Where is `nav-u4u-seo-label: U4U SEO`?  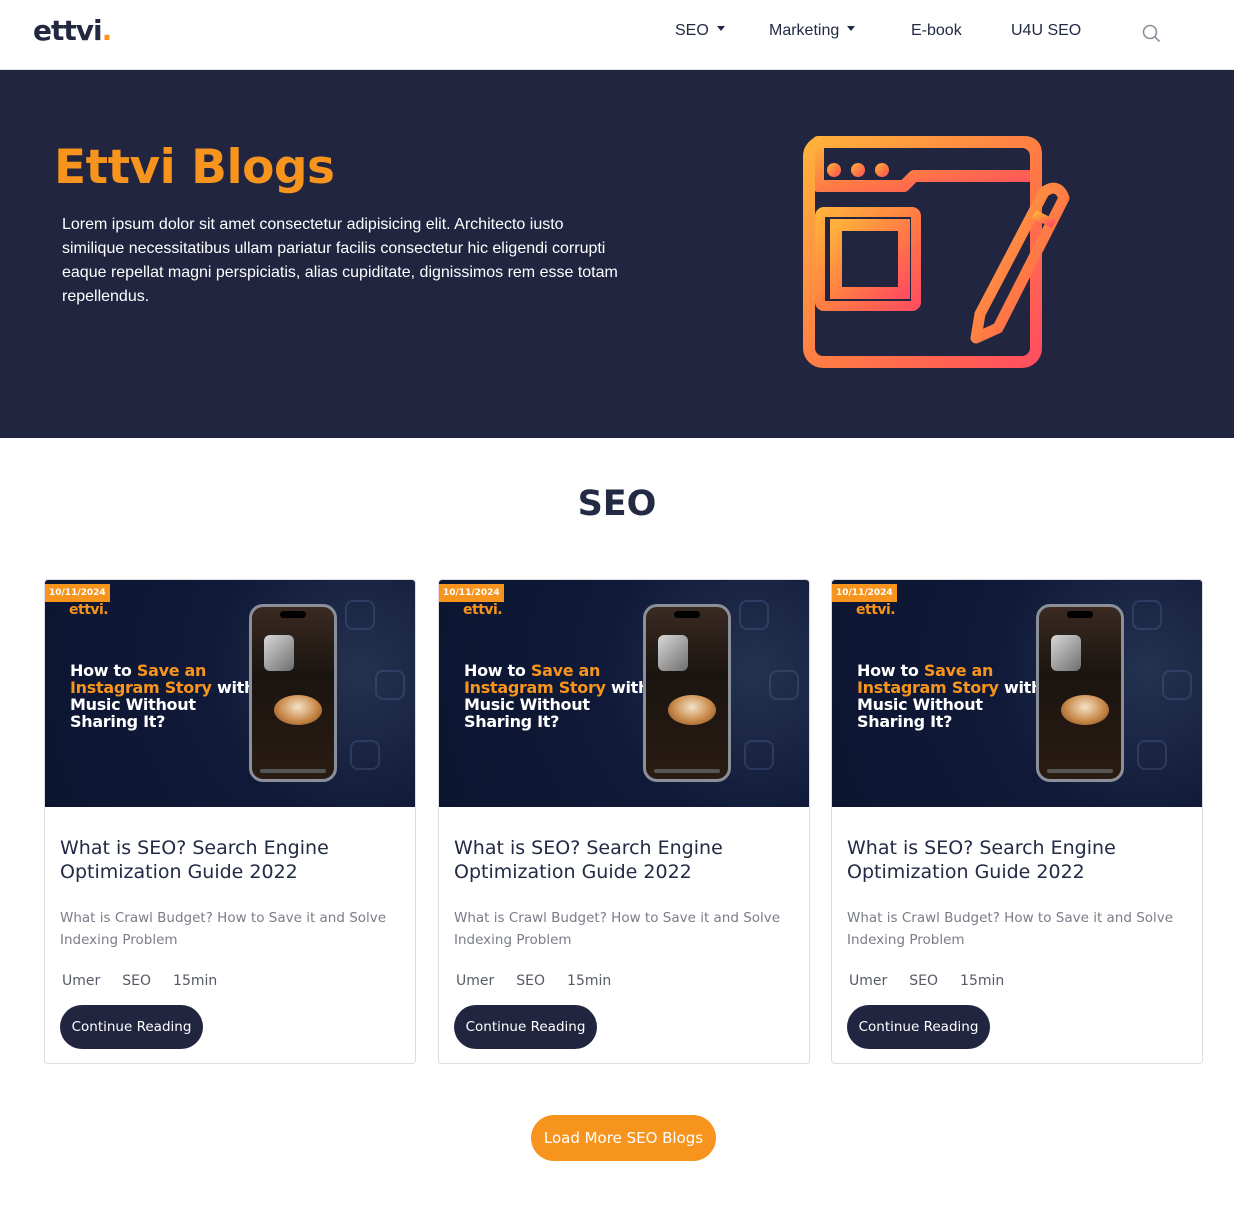 nav-u4u-seo-label: U4U SEO is located at coordinates (1046, 30).